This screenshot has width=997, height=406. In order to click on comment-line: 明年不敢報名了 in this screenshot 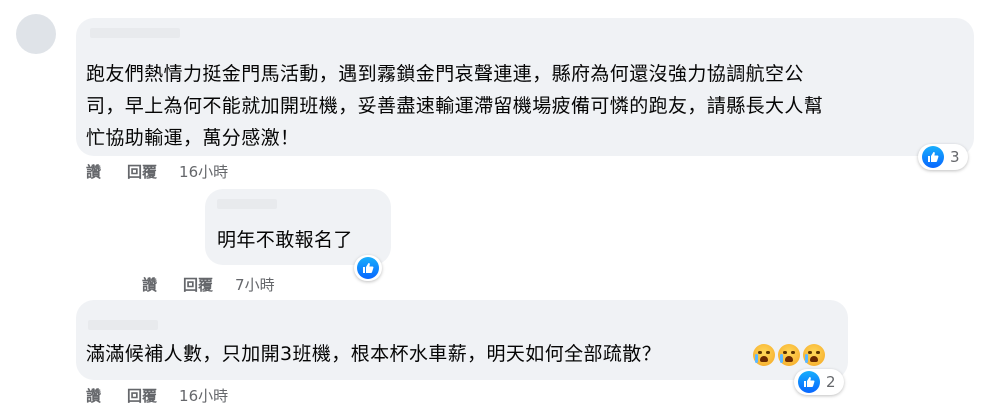, I will do `click(285, 240)`.